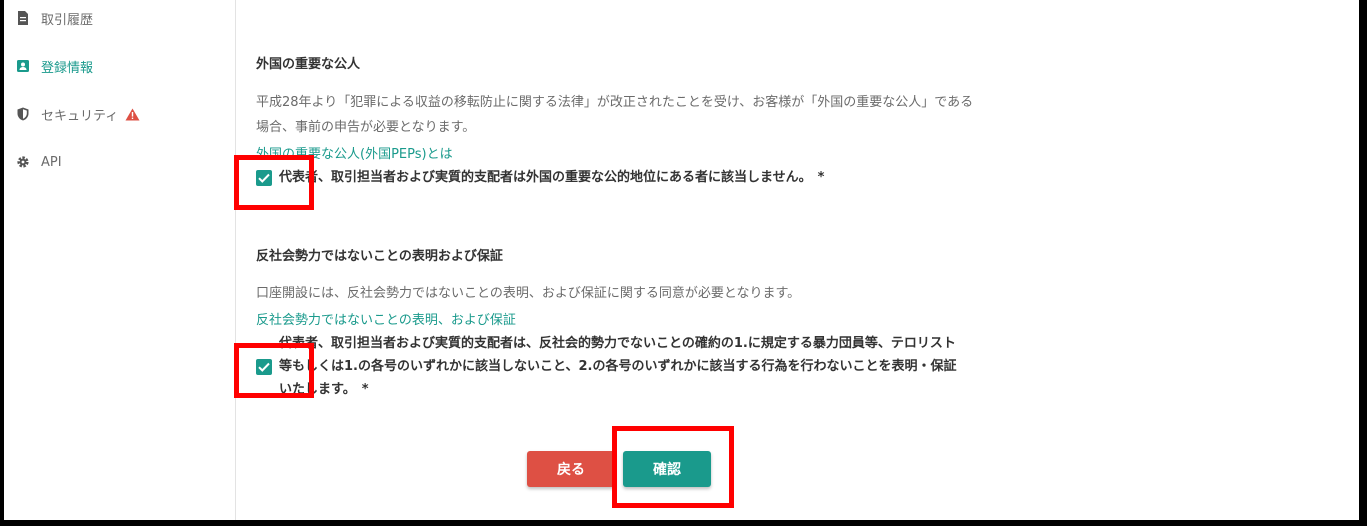 Image resolution: width=1367 pixels, height=526 pixels. Describe the element at coordinates (23, 162) in the screenshot. I see `gear-icon` at that location.